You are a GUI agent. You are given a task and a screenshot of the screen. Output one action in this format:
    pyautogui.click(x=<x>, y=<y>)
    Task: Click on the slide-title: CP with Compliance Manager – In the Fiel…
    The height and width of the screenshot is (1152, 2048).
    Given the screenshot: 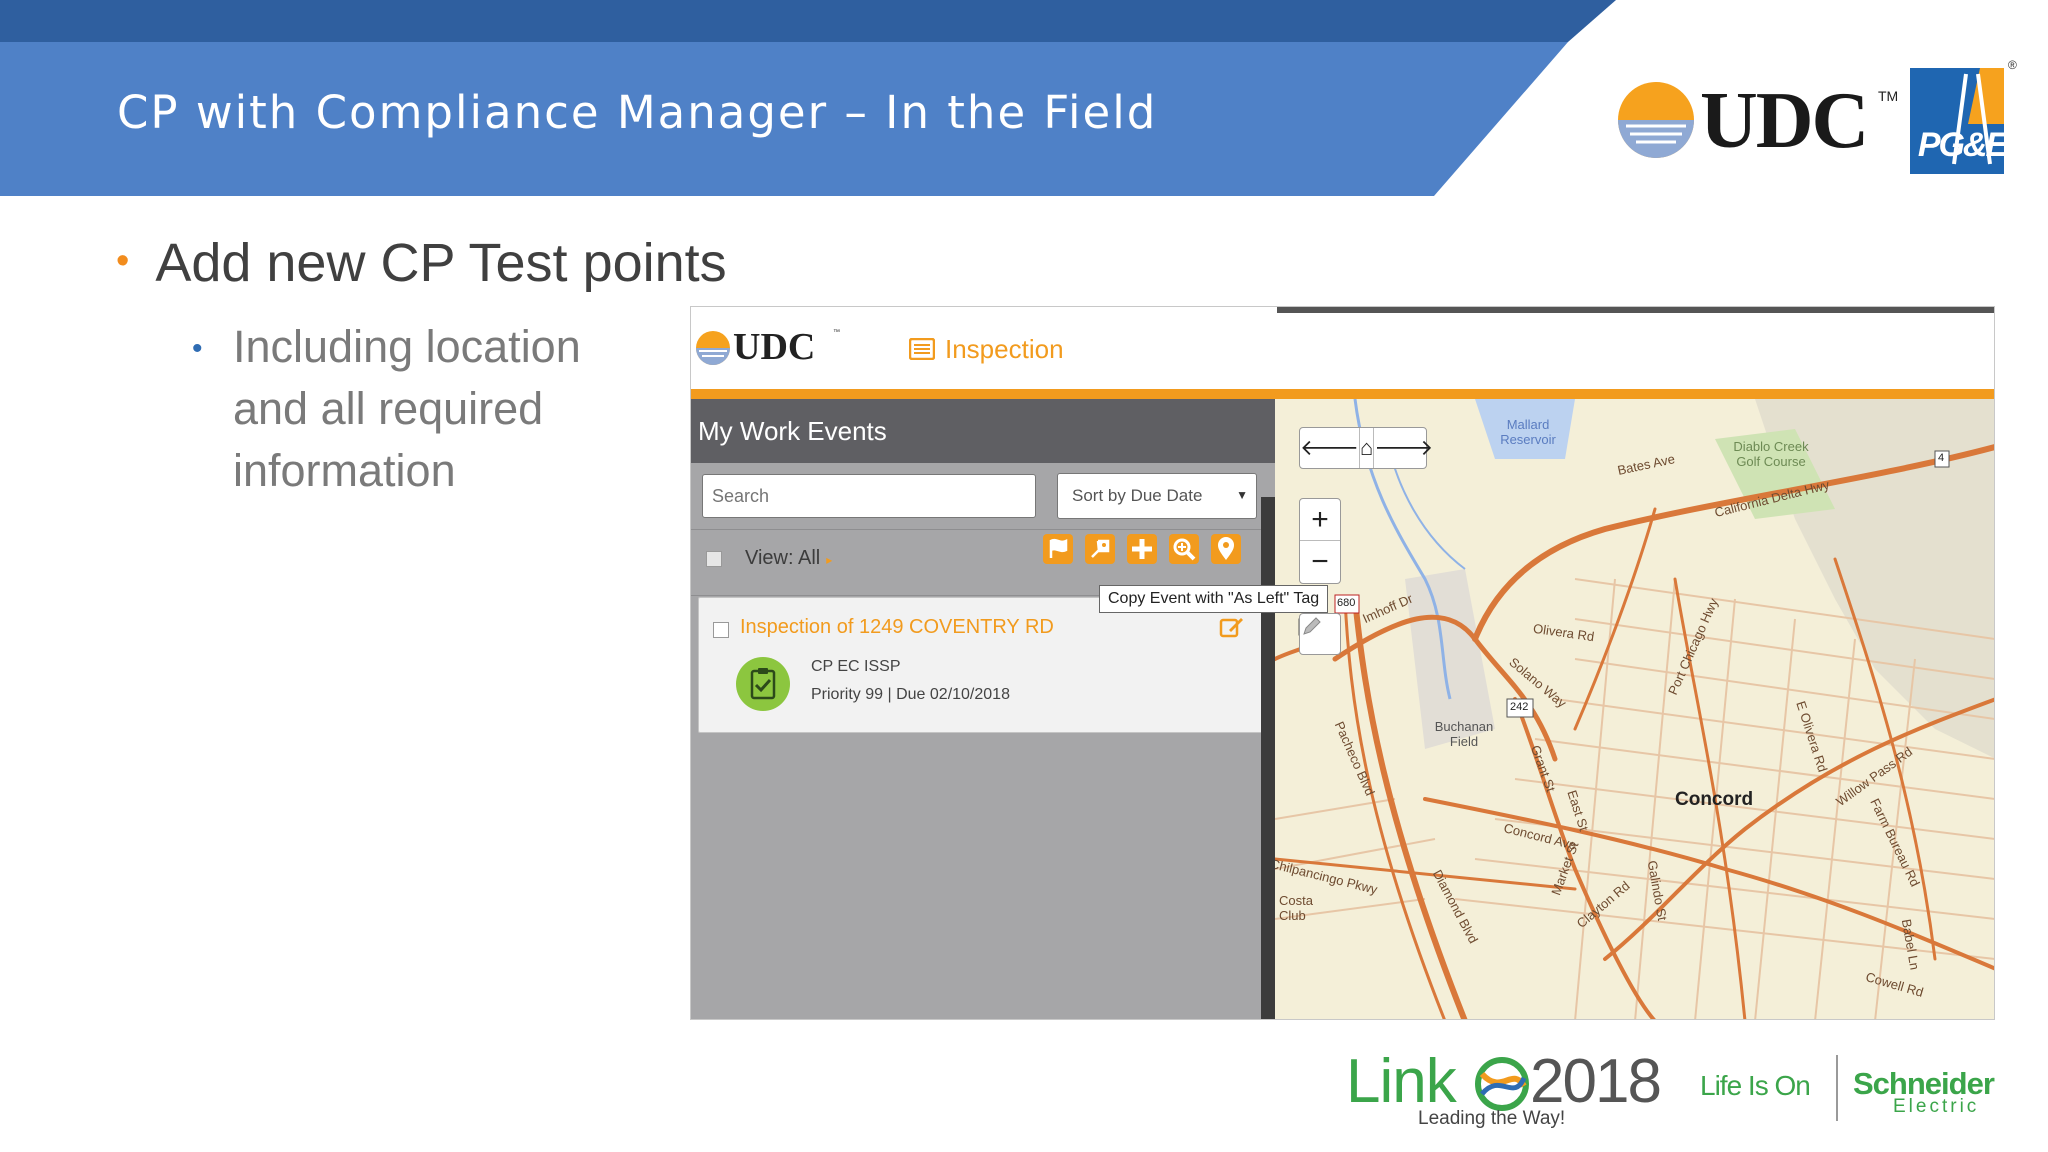 What is the action you would take?
    pyautogui.click(x=637, y=112)
    